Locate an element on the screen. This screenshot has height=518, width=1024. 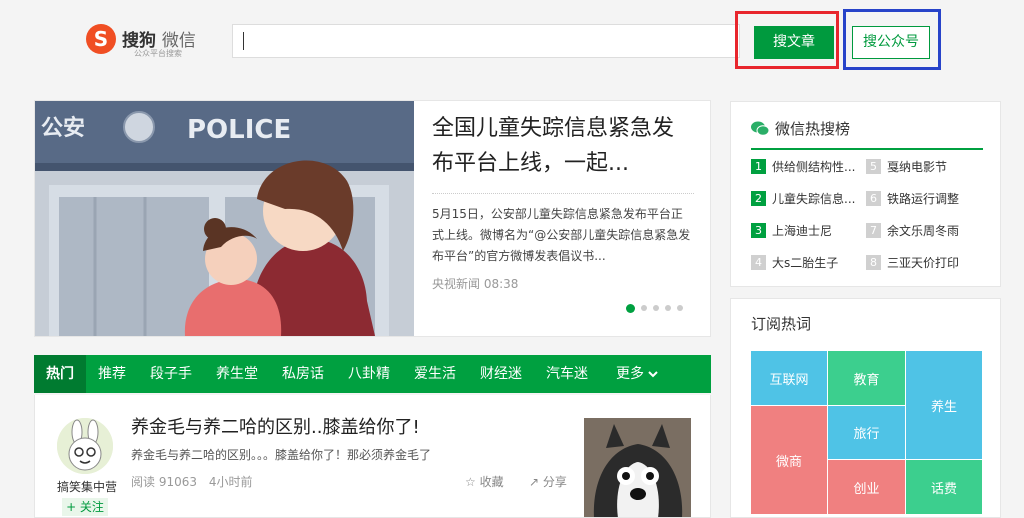
hot-search-header: 微信热搜榜 is located at coordinates (800, 128).